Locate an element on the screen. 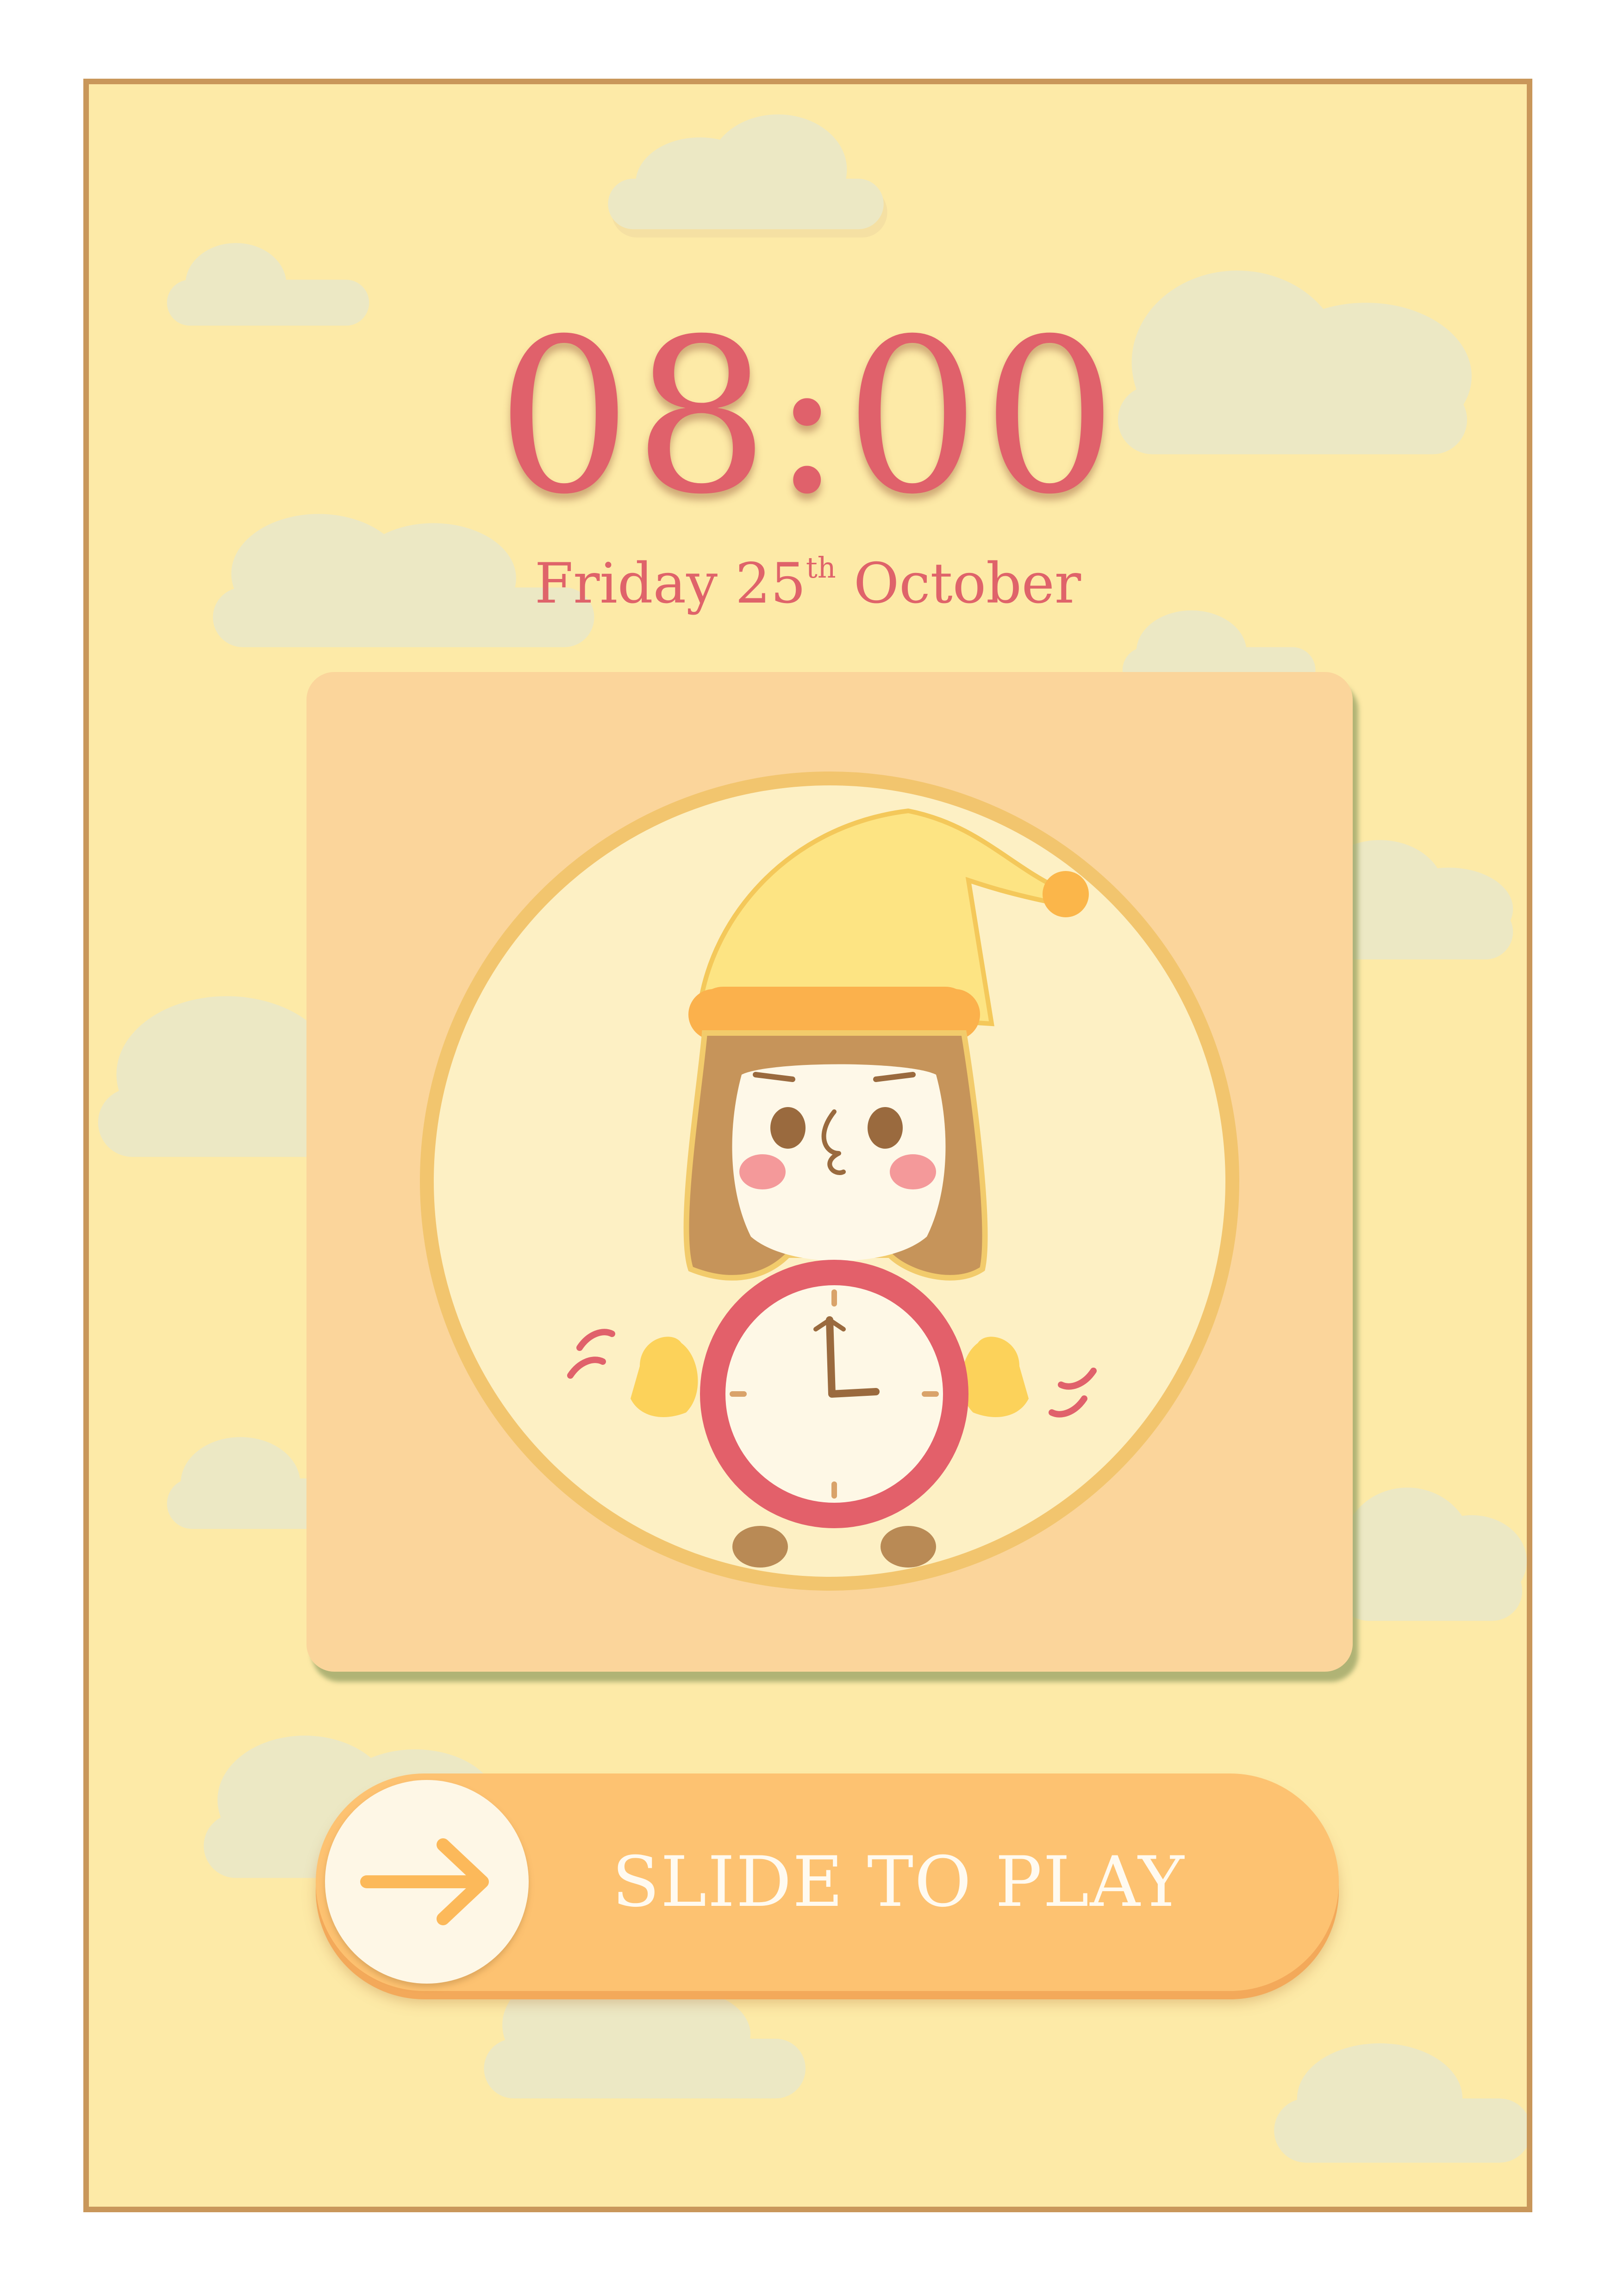  date-day: 25 is located at coordinates (770, 584).